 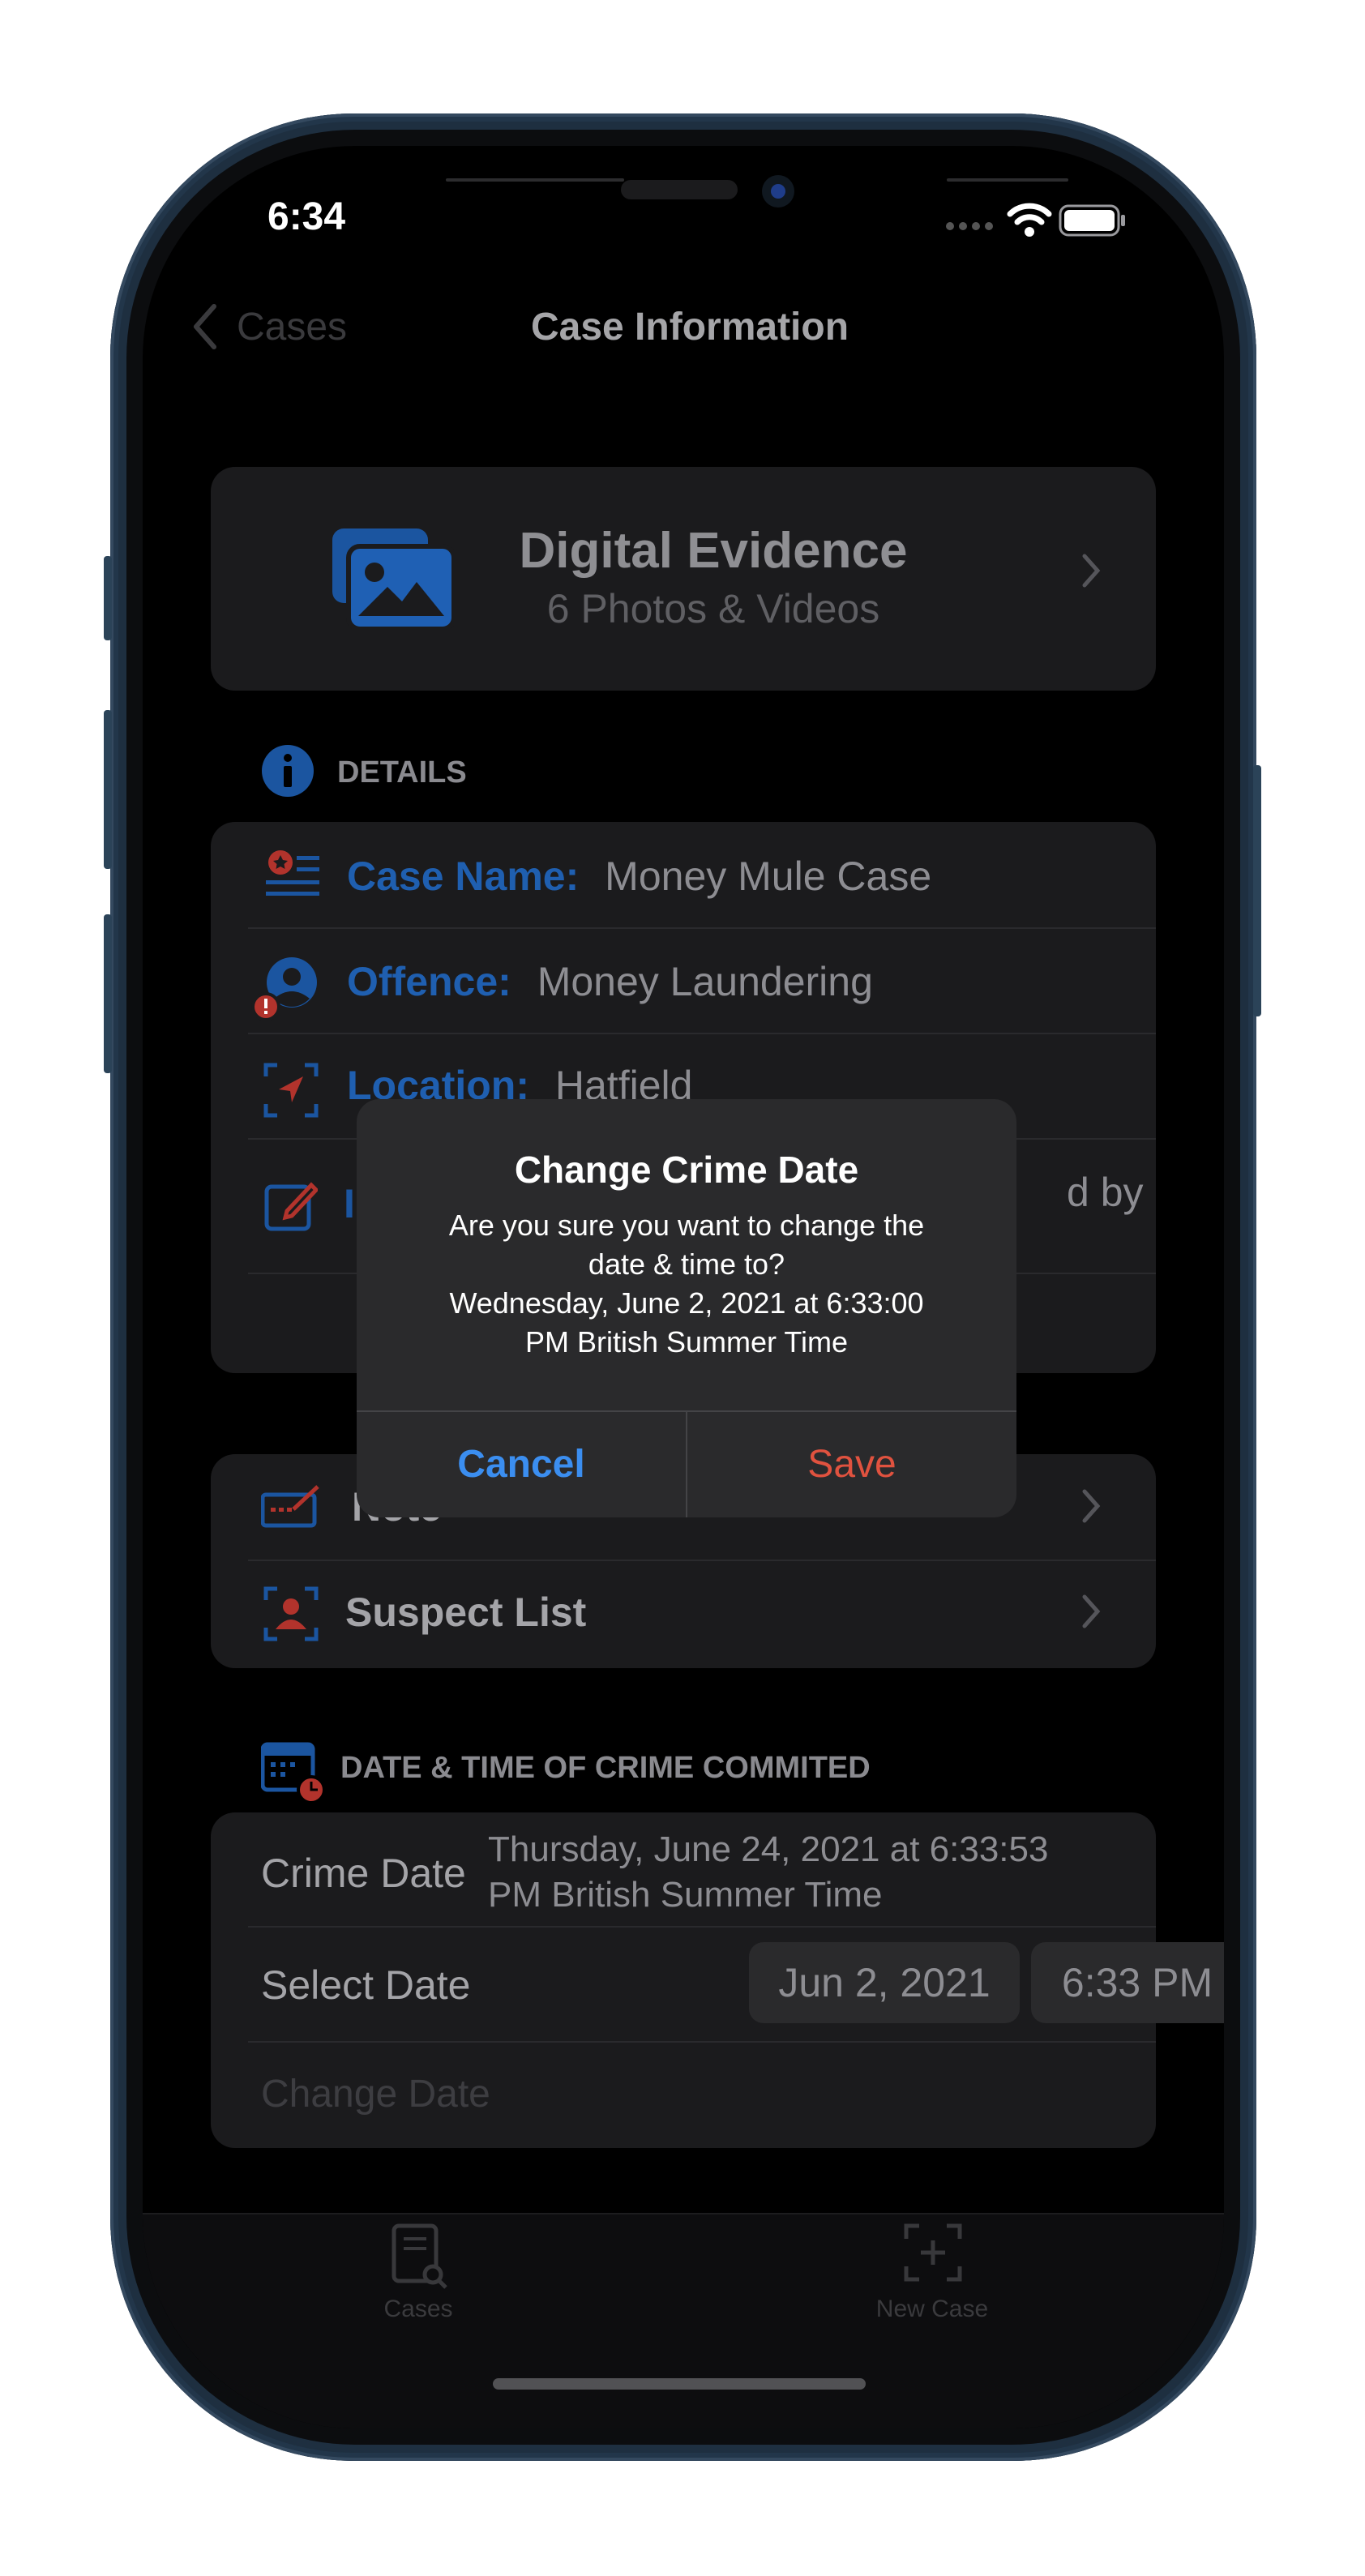 What do you see at coordinates (421, 2259) in the screenshot?
I see `cases-tab-icon` at bounding box center [421, 2259].